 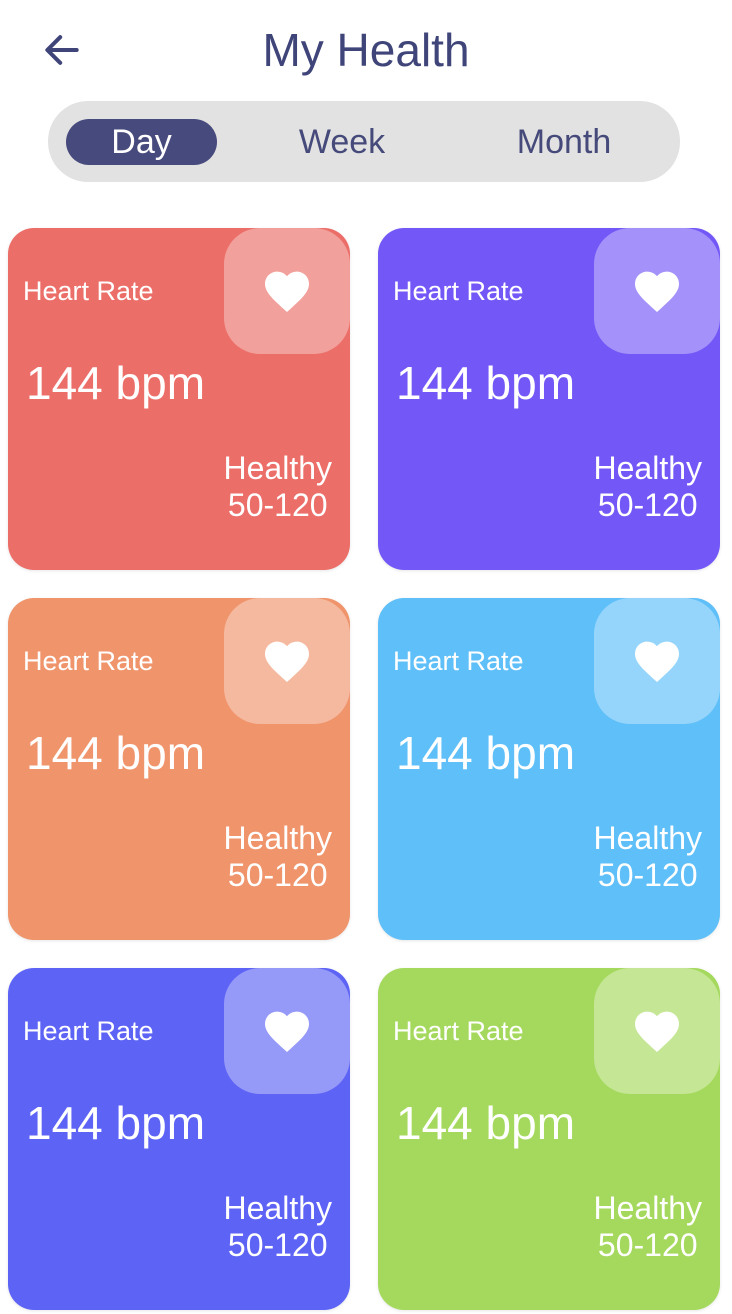 I want to click on header: My Health, so click(x=366, y=50).